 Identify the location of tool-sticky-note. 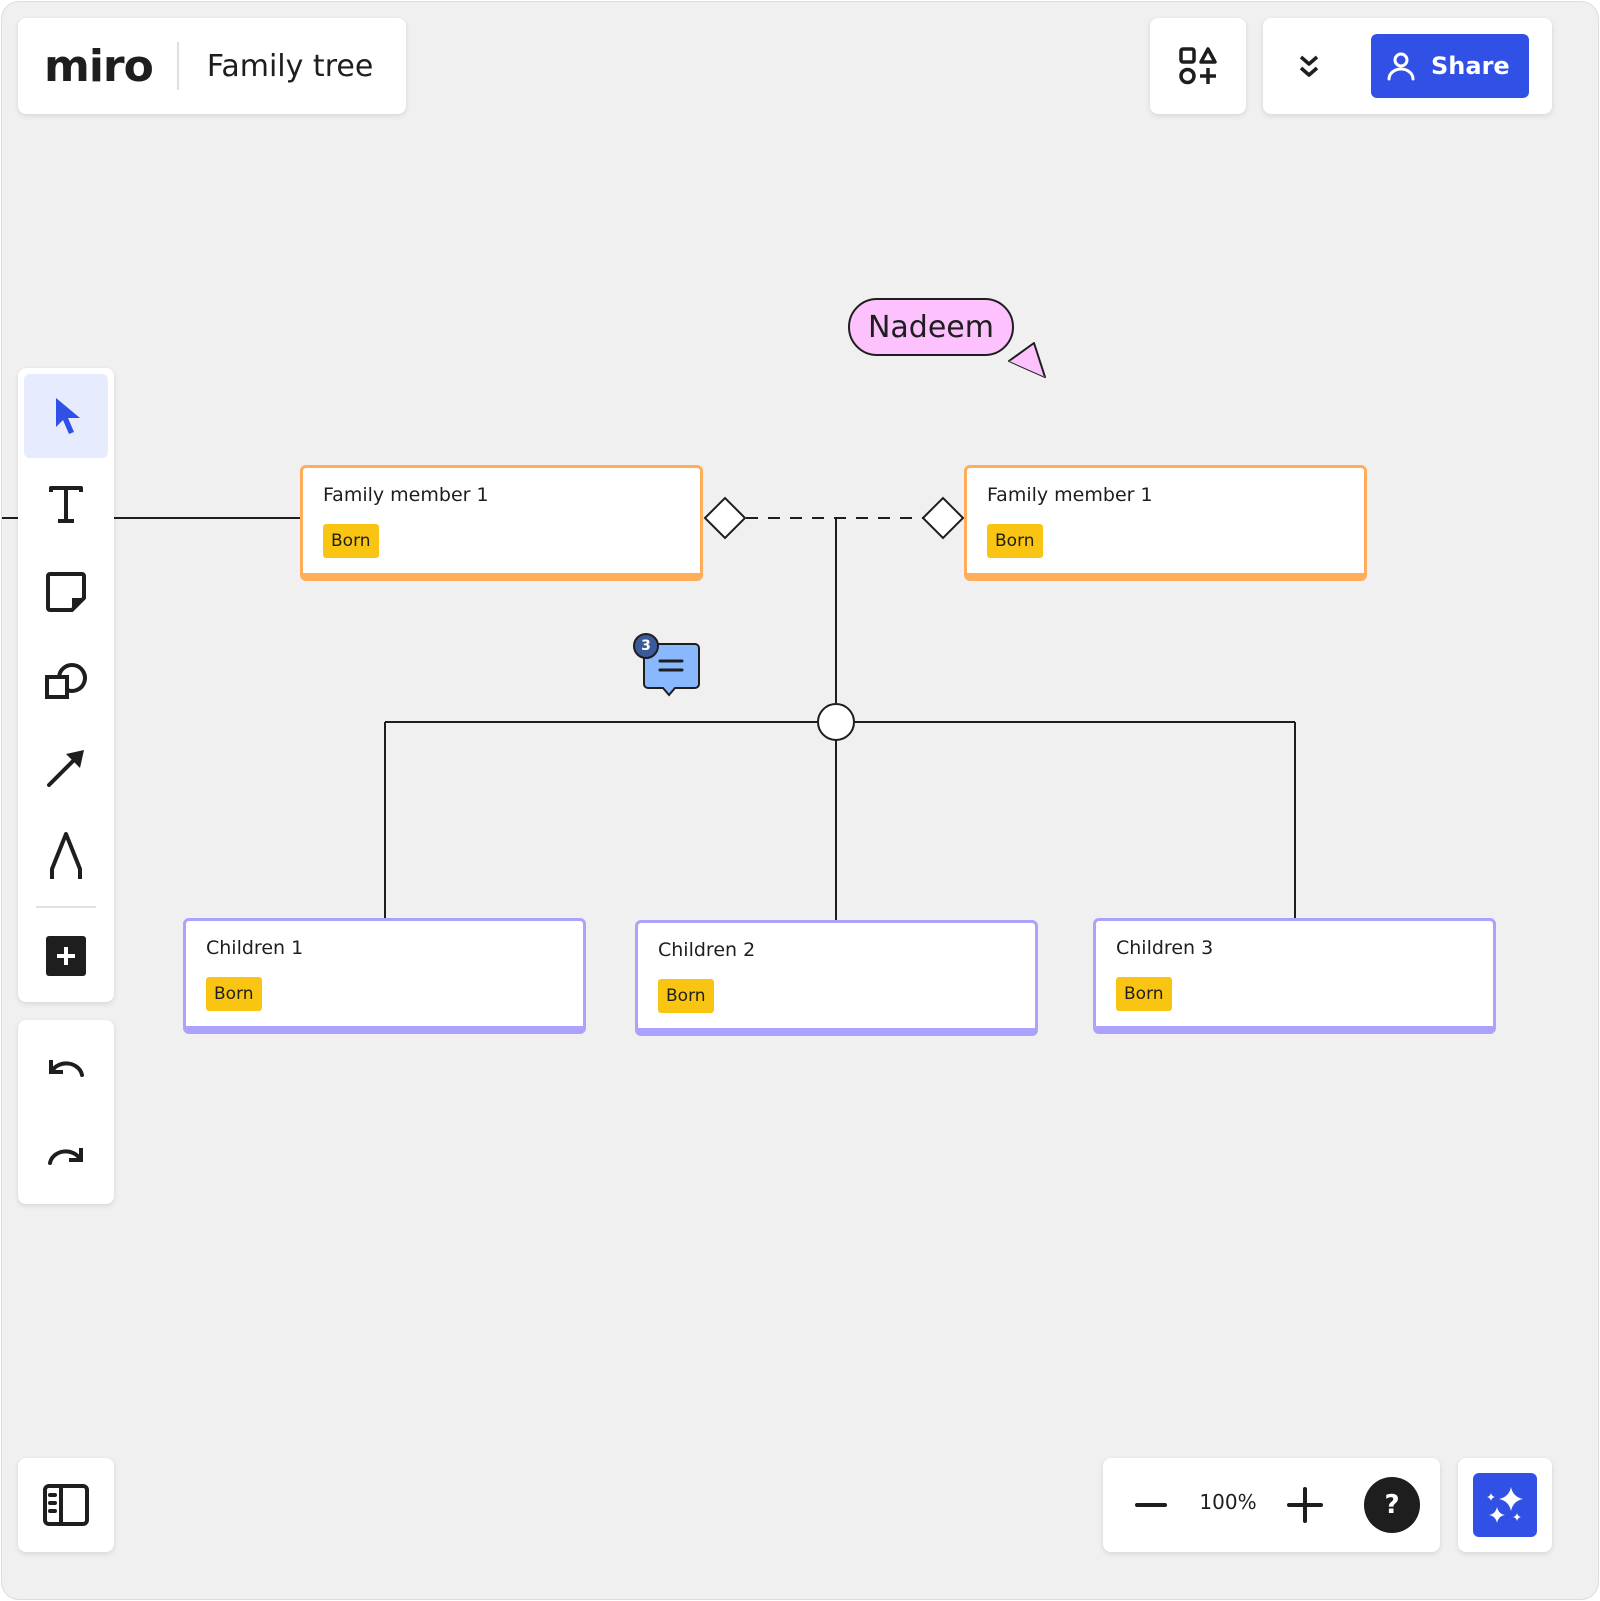
(66, 592).